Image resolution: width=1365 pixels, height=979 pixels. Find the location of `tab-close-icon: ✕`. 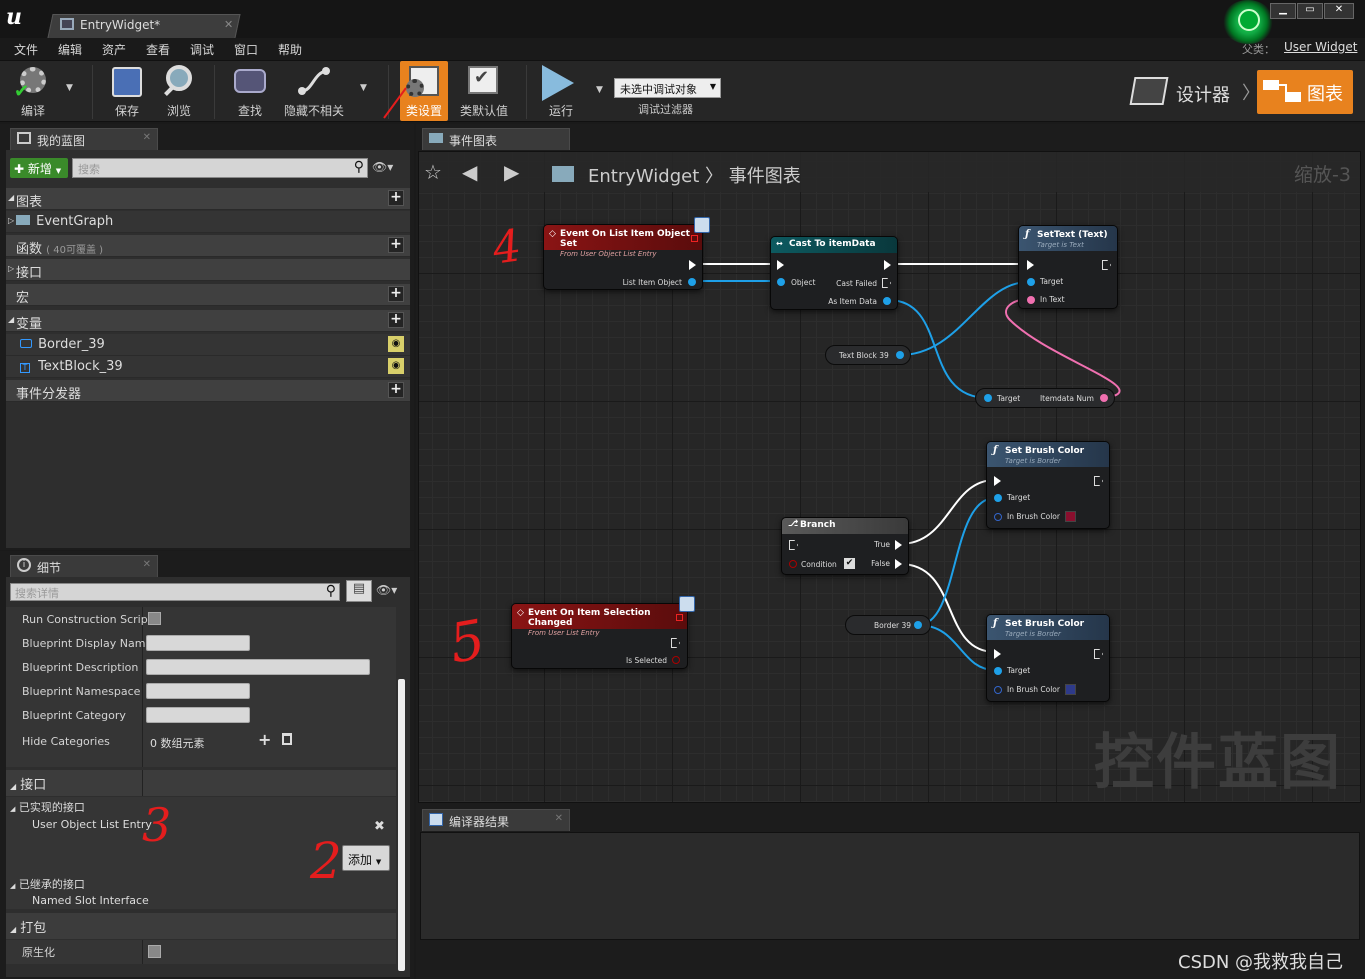

tab-close-icon: ✕ is located at coordinates (559, 818).